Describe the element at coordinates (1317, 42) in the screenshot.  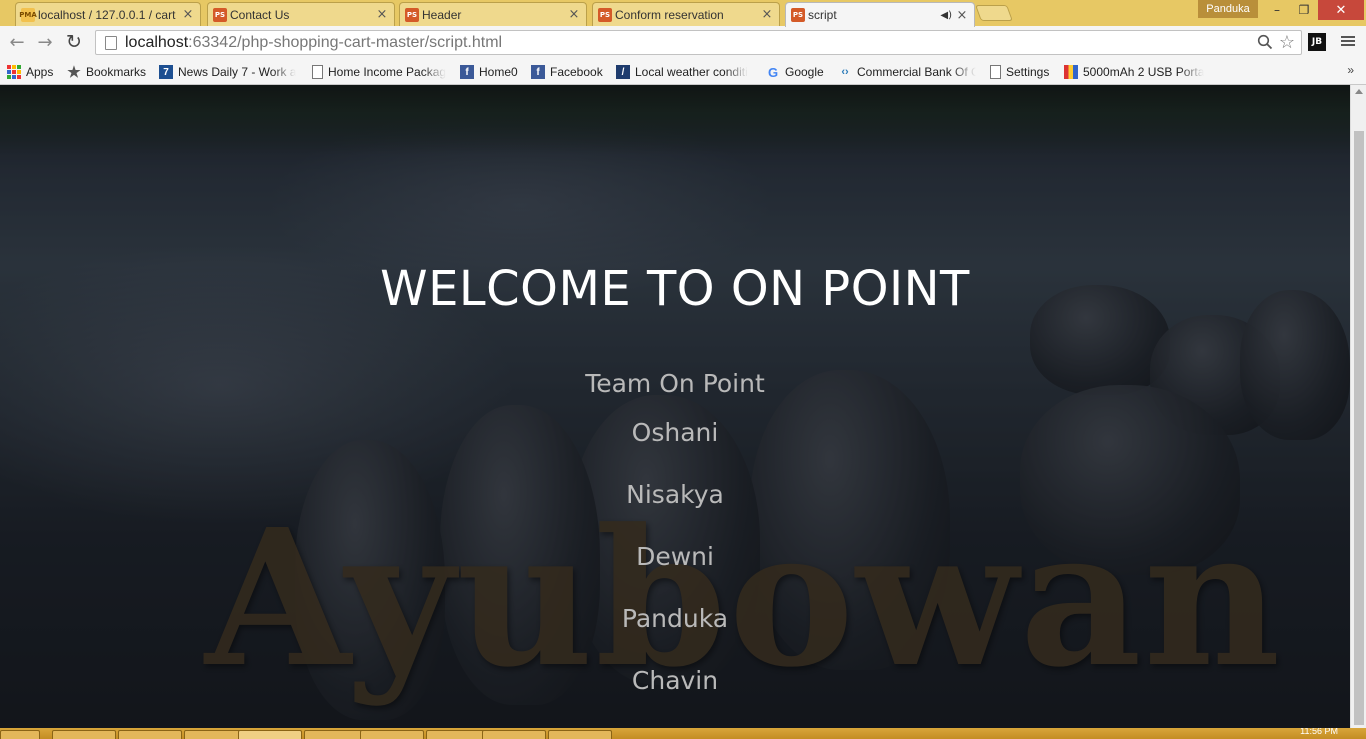
I see `jetbrains-extension-icon: JB` at that location.